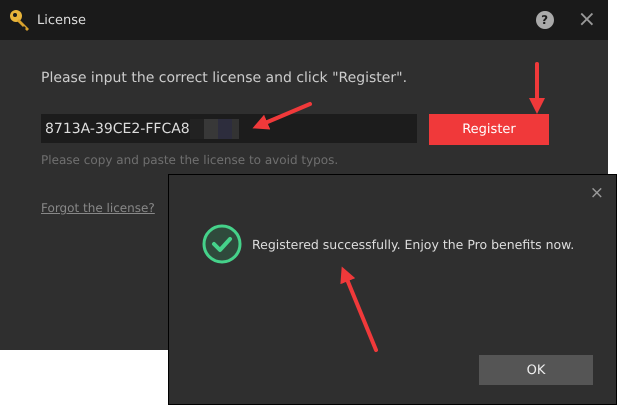  Describe the element at coordinates (222, 244) in the screenshot. I see `check-circle-icon` at that location.